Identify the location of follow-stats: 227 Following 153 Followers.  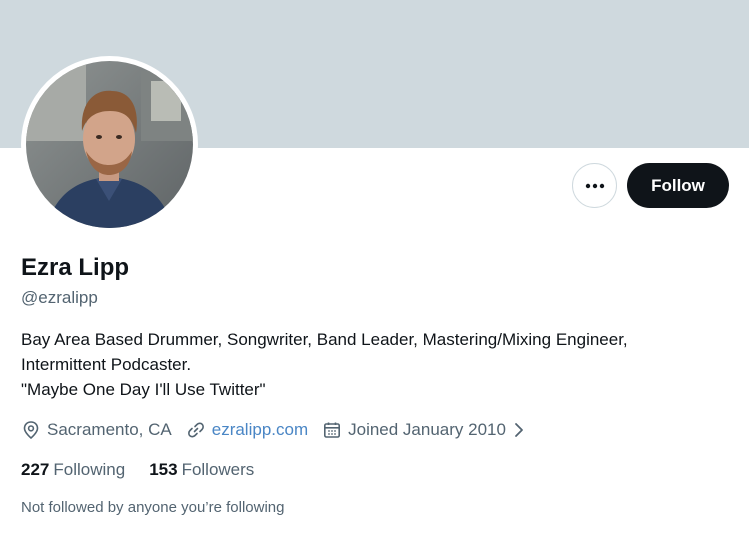
(149, 470).